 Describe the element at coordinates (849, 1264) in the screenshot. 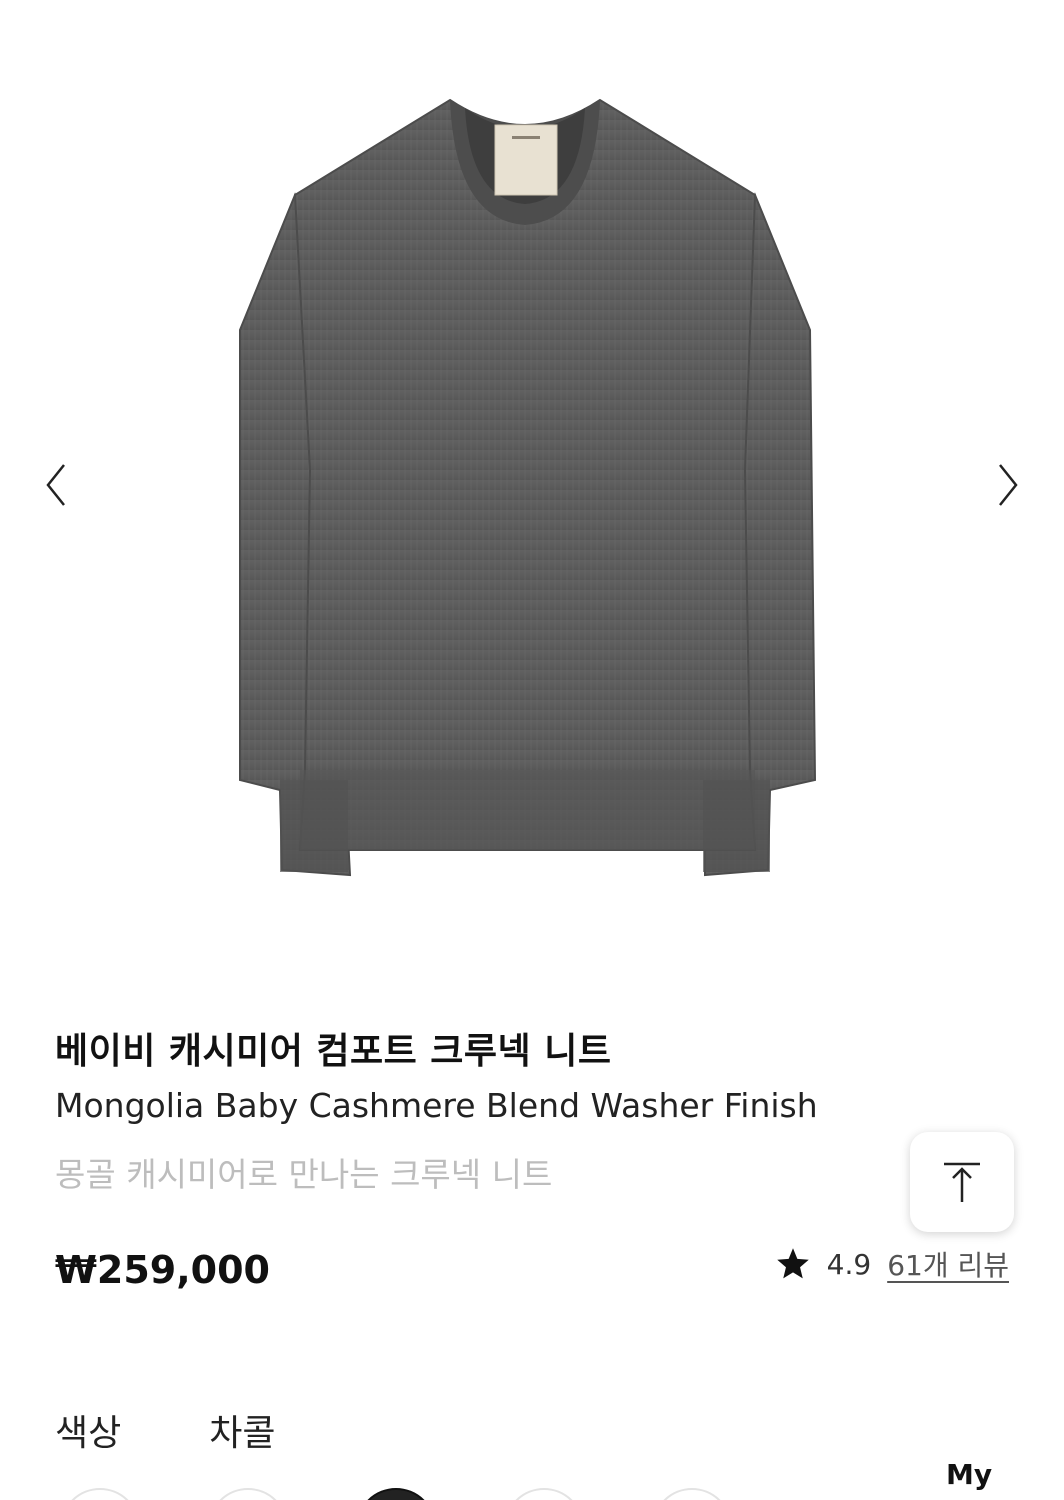

I see `rating-score: 4.9` at that location.